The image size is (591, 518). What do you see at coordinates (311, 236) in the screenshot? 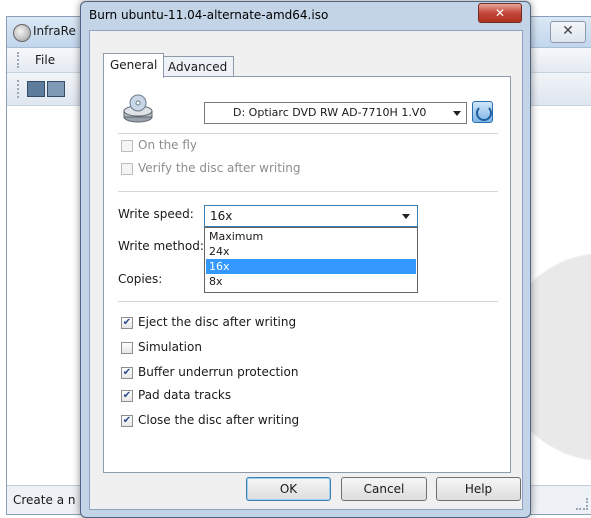
I see `speed-option-maximum: Maximum` at bounding box center [311, 236].